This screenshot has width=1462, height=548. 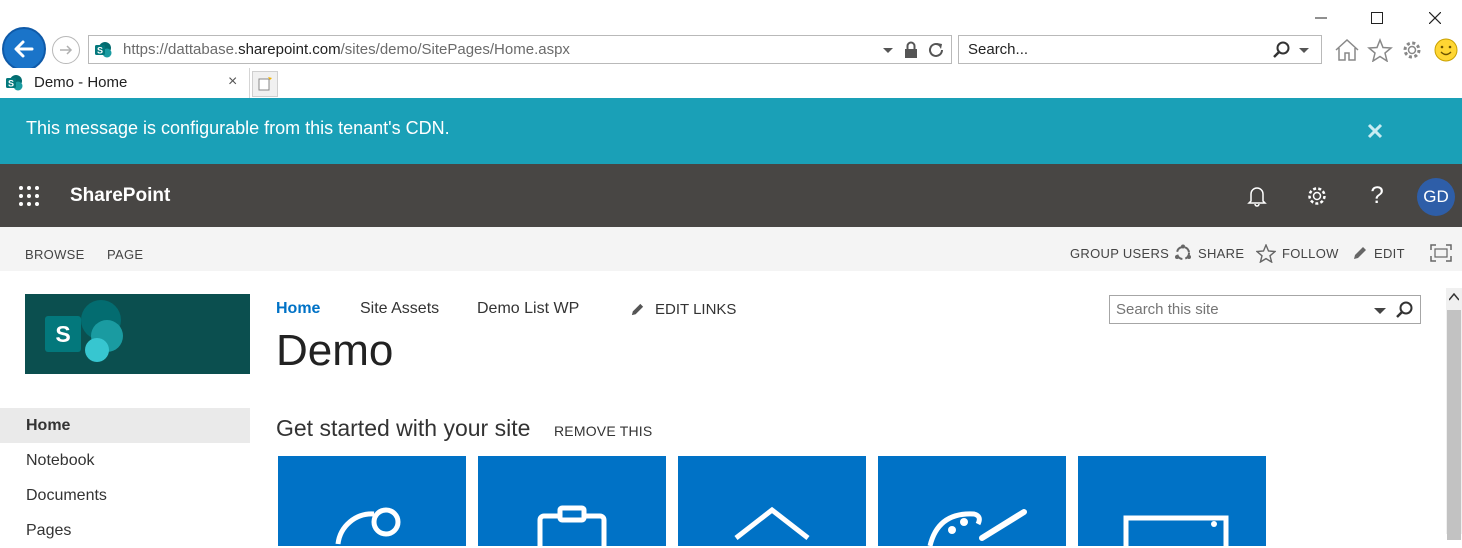 What do you see at coordinates (603, 431) in the screenshot?
I see `remove-this-link: REMOVE THIS` at bounding box center [603, 431].